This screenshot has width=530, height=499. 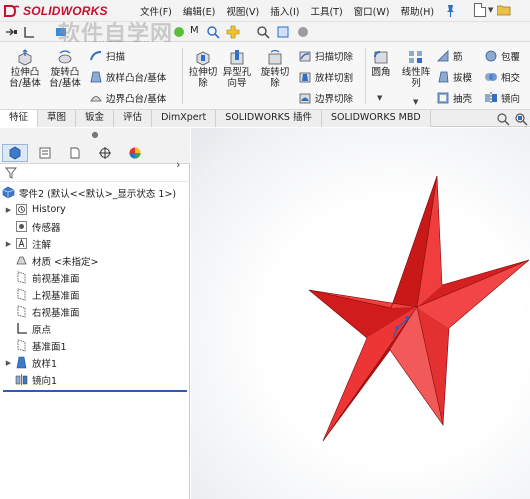 What do you see at coordinates (275, 68) in the screenshot?
I see `revolve-cut-button: 旋转切 除` at bounding box center [275, 68].